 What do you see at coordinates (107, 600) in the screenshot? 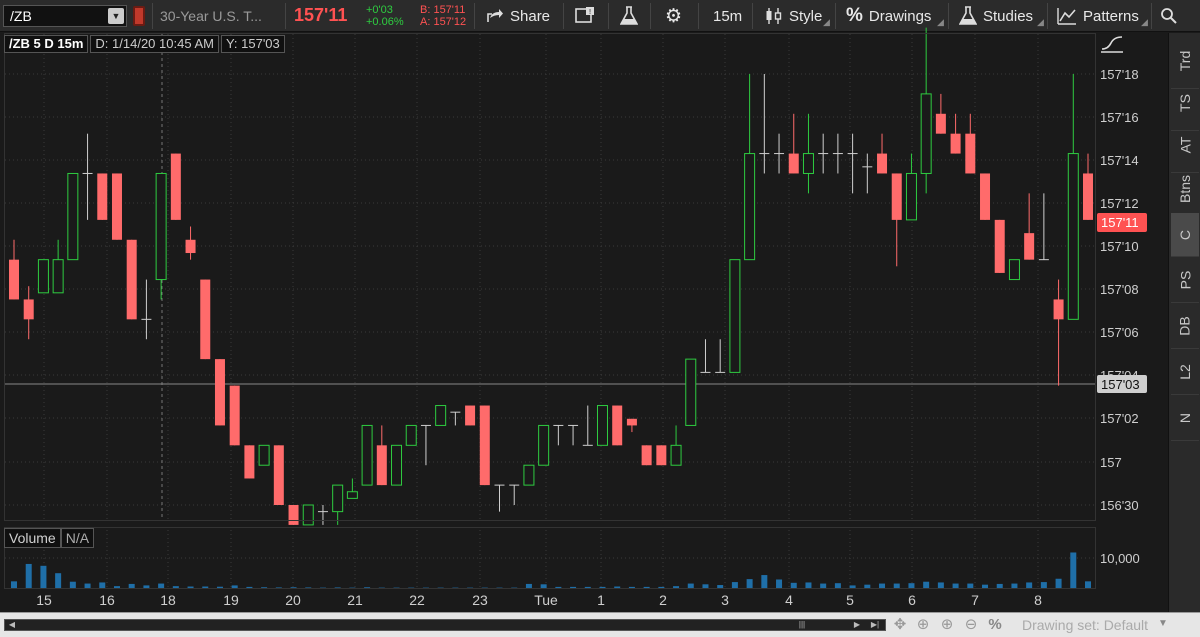
I see `x-tick-label: 16` at bounding box center [107, 600].